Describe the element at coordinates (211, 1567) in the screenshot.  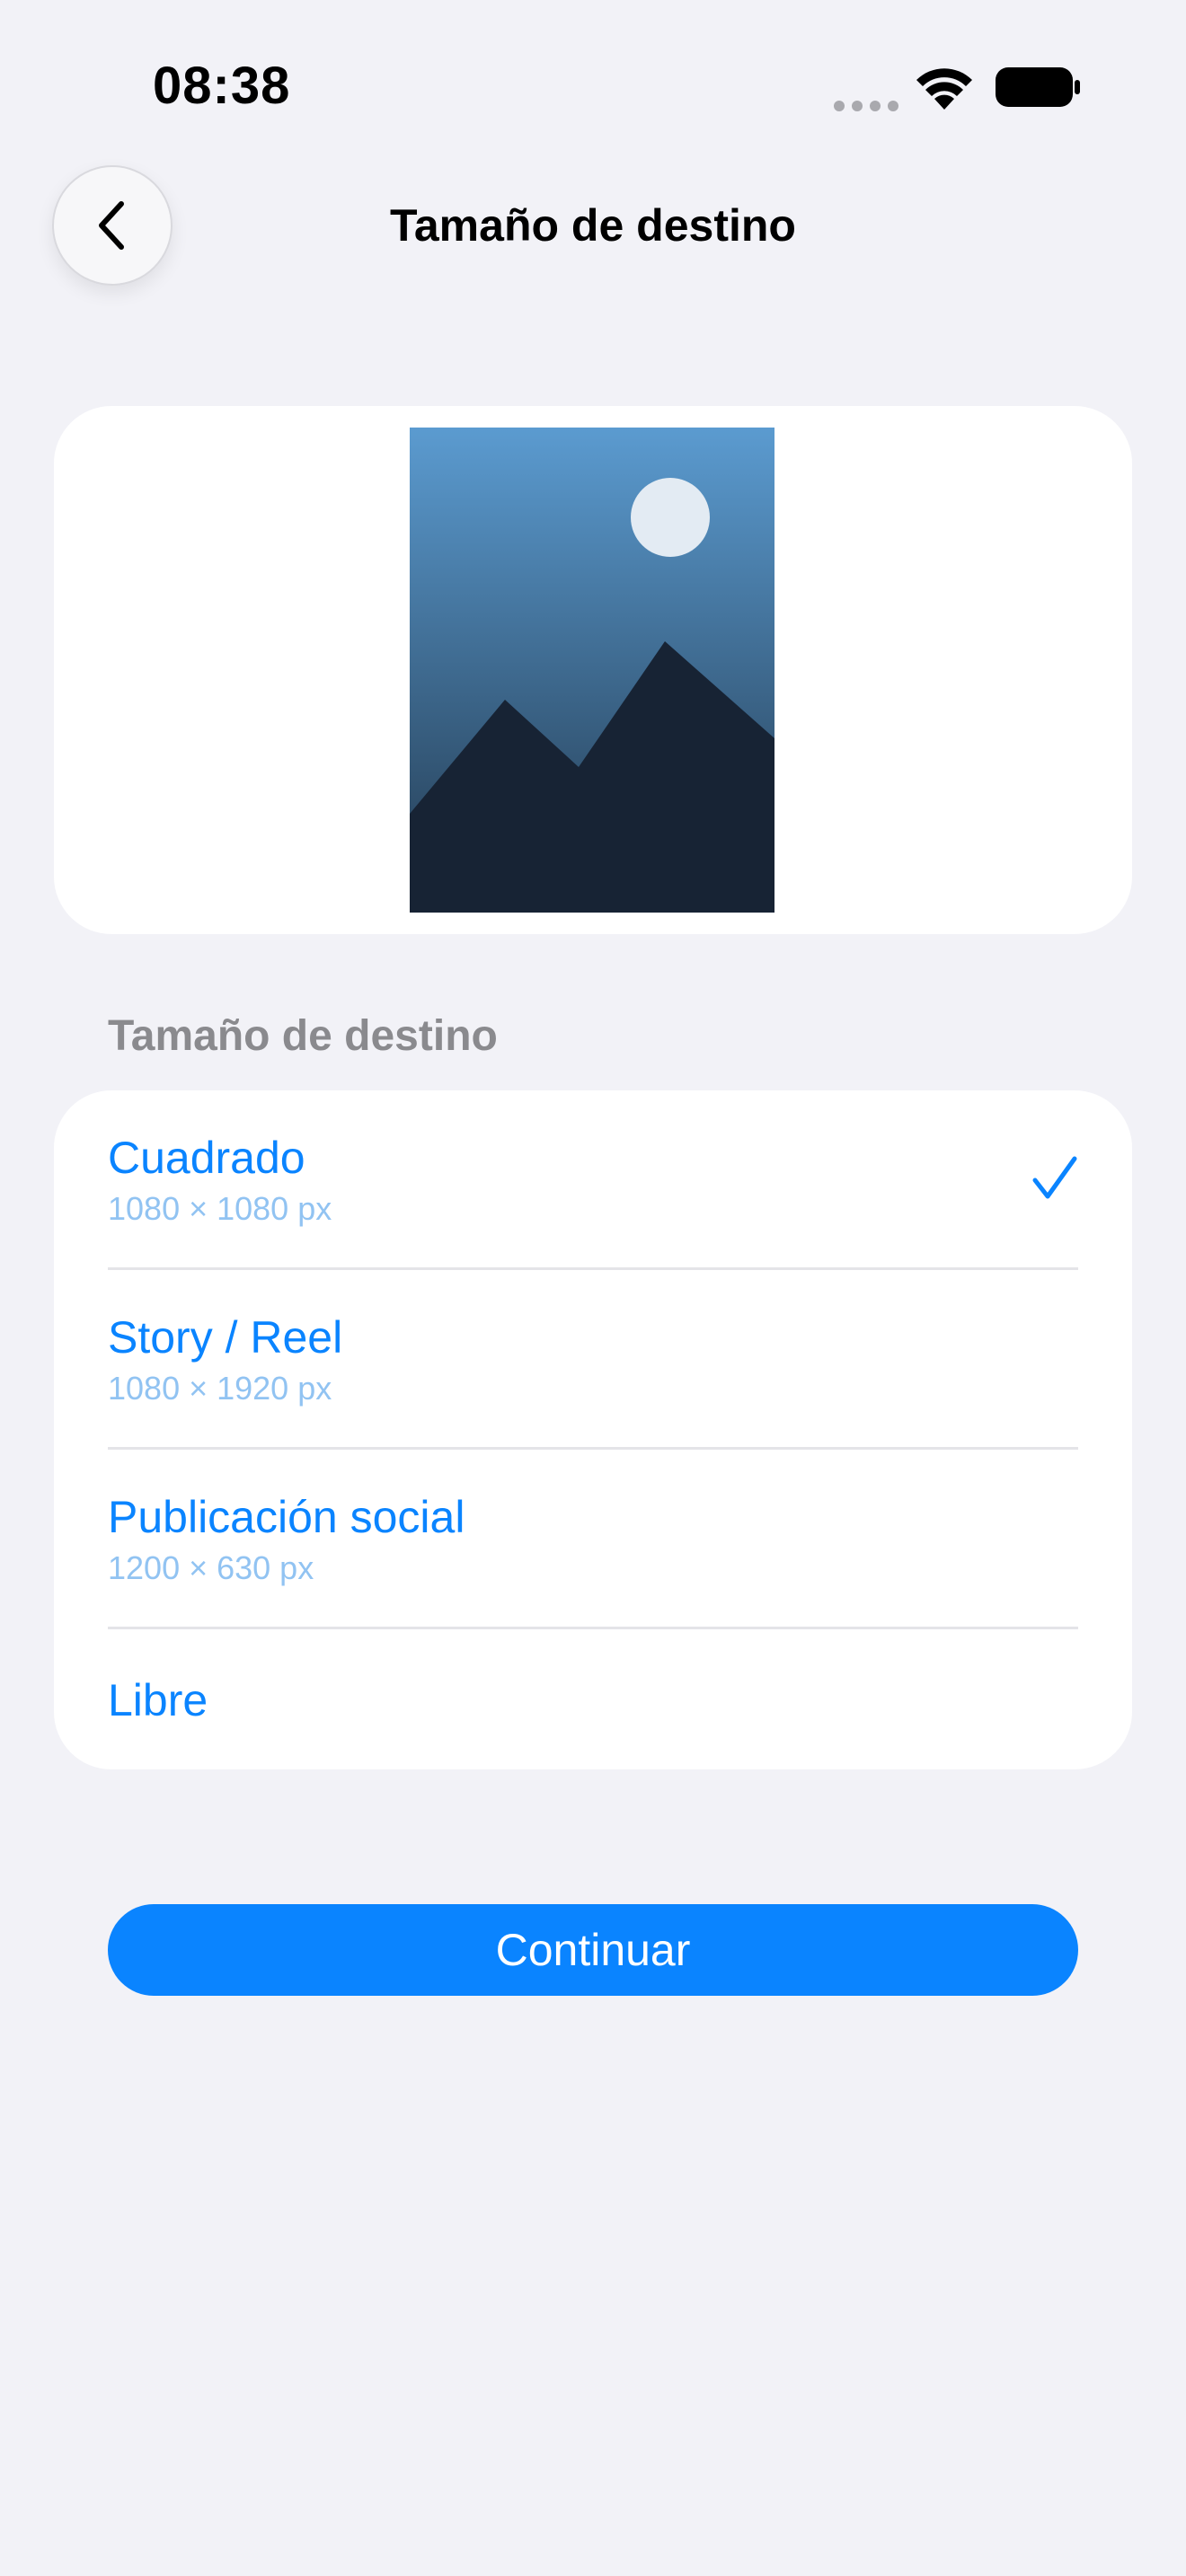
I see `option-subtitle: 1200 × 630 px` at that location.